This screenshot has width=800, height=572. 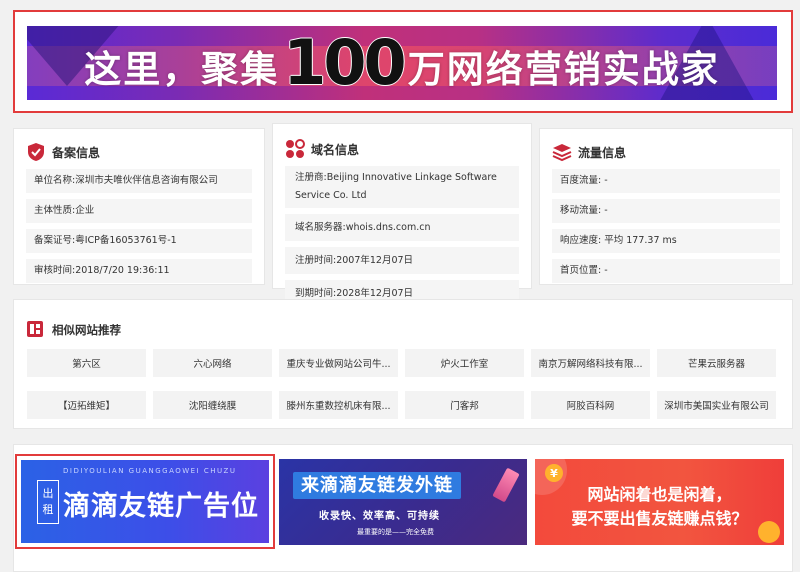 What do you see at coordinates (139, 211) in the screenshot?
I see `record-row: 主体性质:企业` at bounding box center [139, 211].